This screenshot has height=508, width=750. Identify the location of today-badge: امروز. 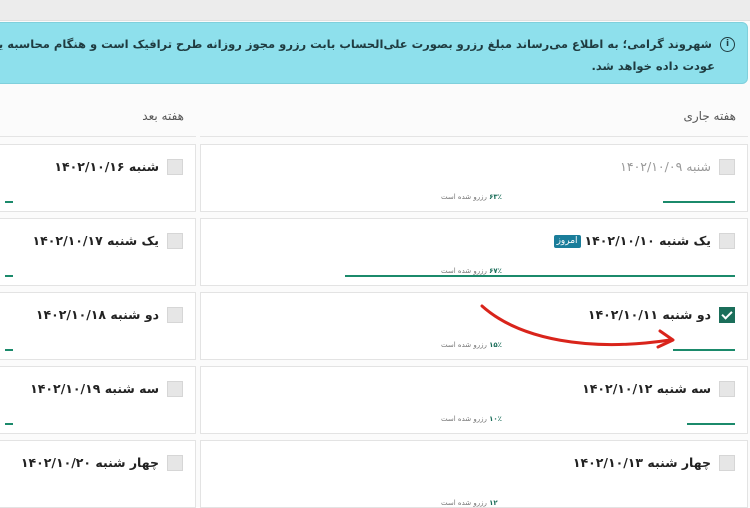
(567, 241).